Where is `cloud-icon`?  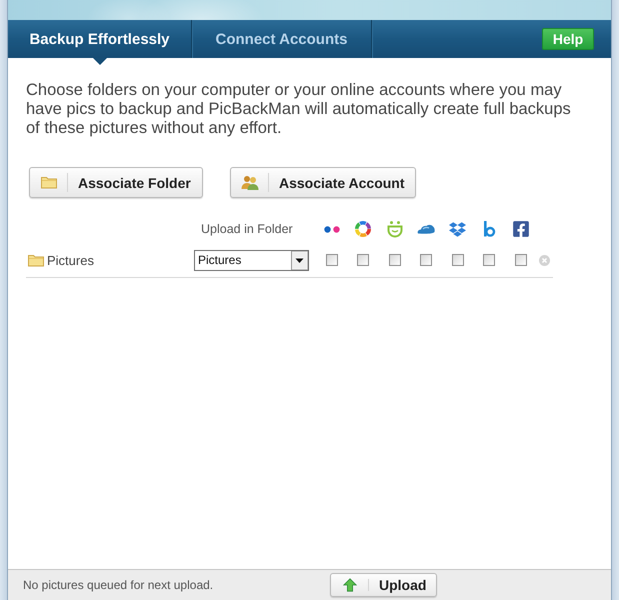 cloud-icon is located at coordinates (426, 229).